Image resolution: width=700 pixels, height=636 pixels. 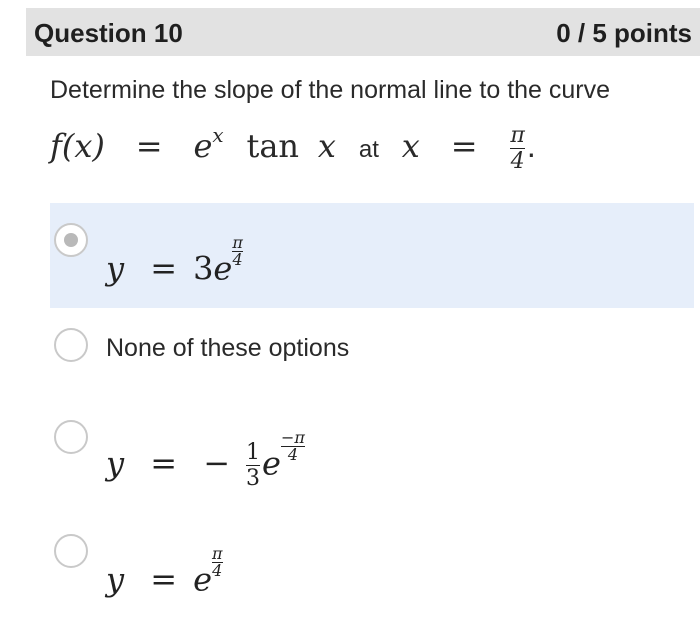 I want to click on question-points: 0 / 5 points, so click(x=624, y=33).